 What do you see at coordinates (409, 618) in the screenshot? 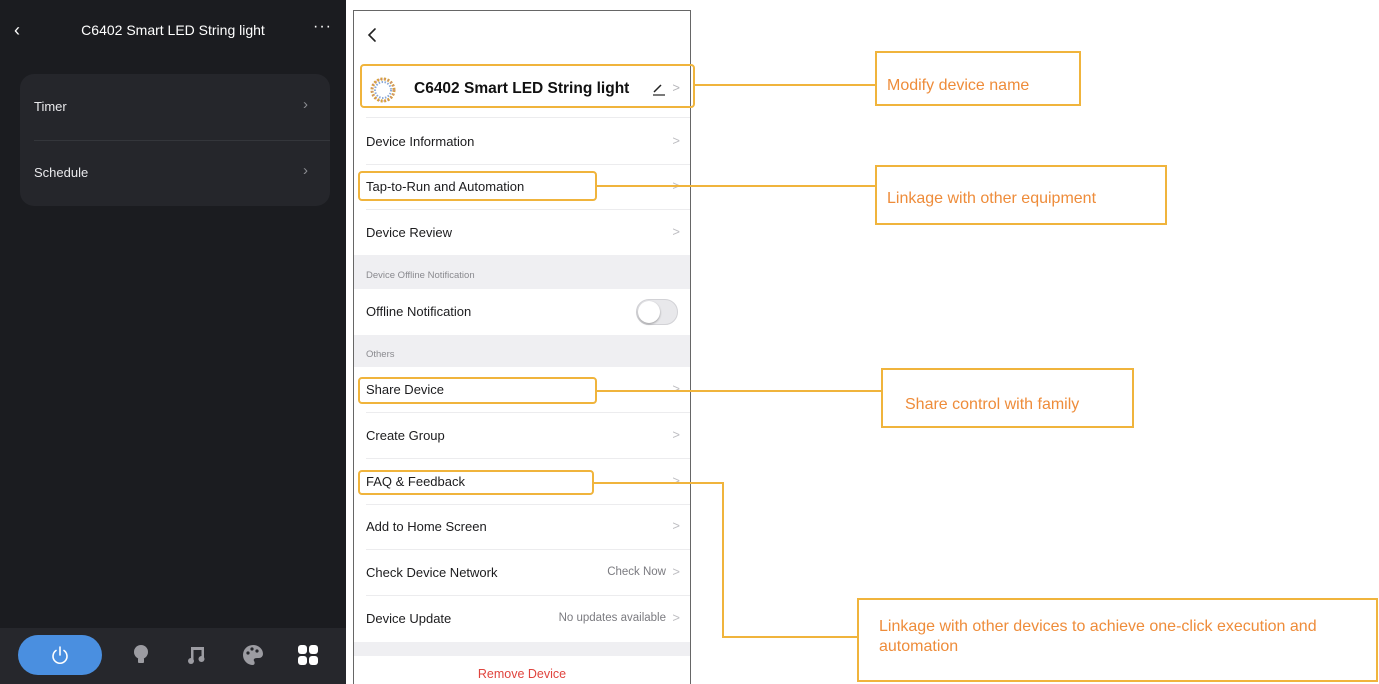
I see `row-label: Device Update` at bounding box center [409, 618].